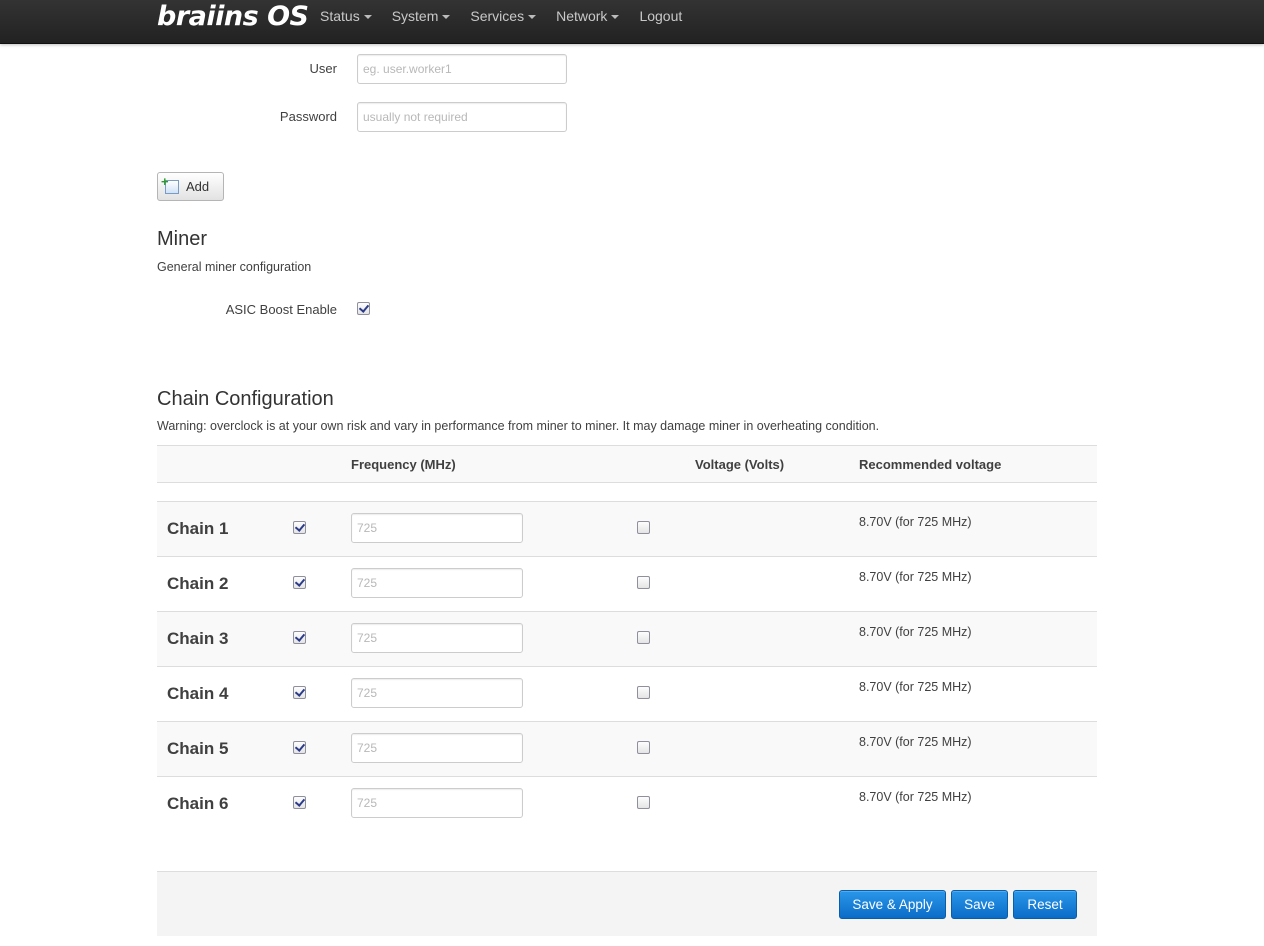 The width and height of the screenshot is (1264, 946). I want to click on frequency-column-header: Frequency (MHz), so click(403, 464).